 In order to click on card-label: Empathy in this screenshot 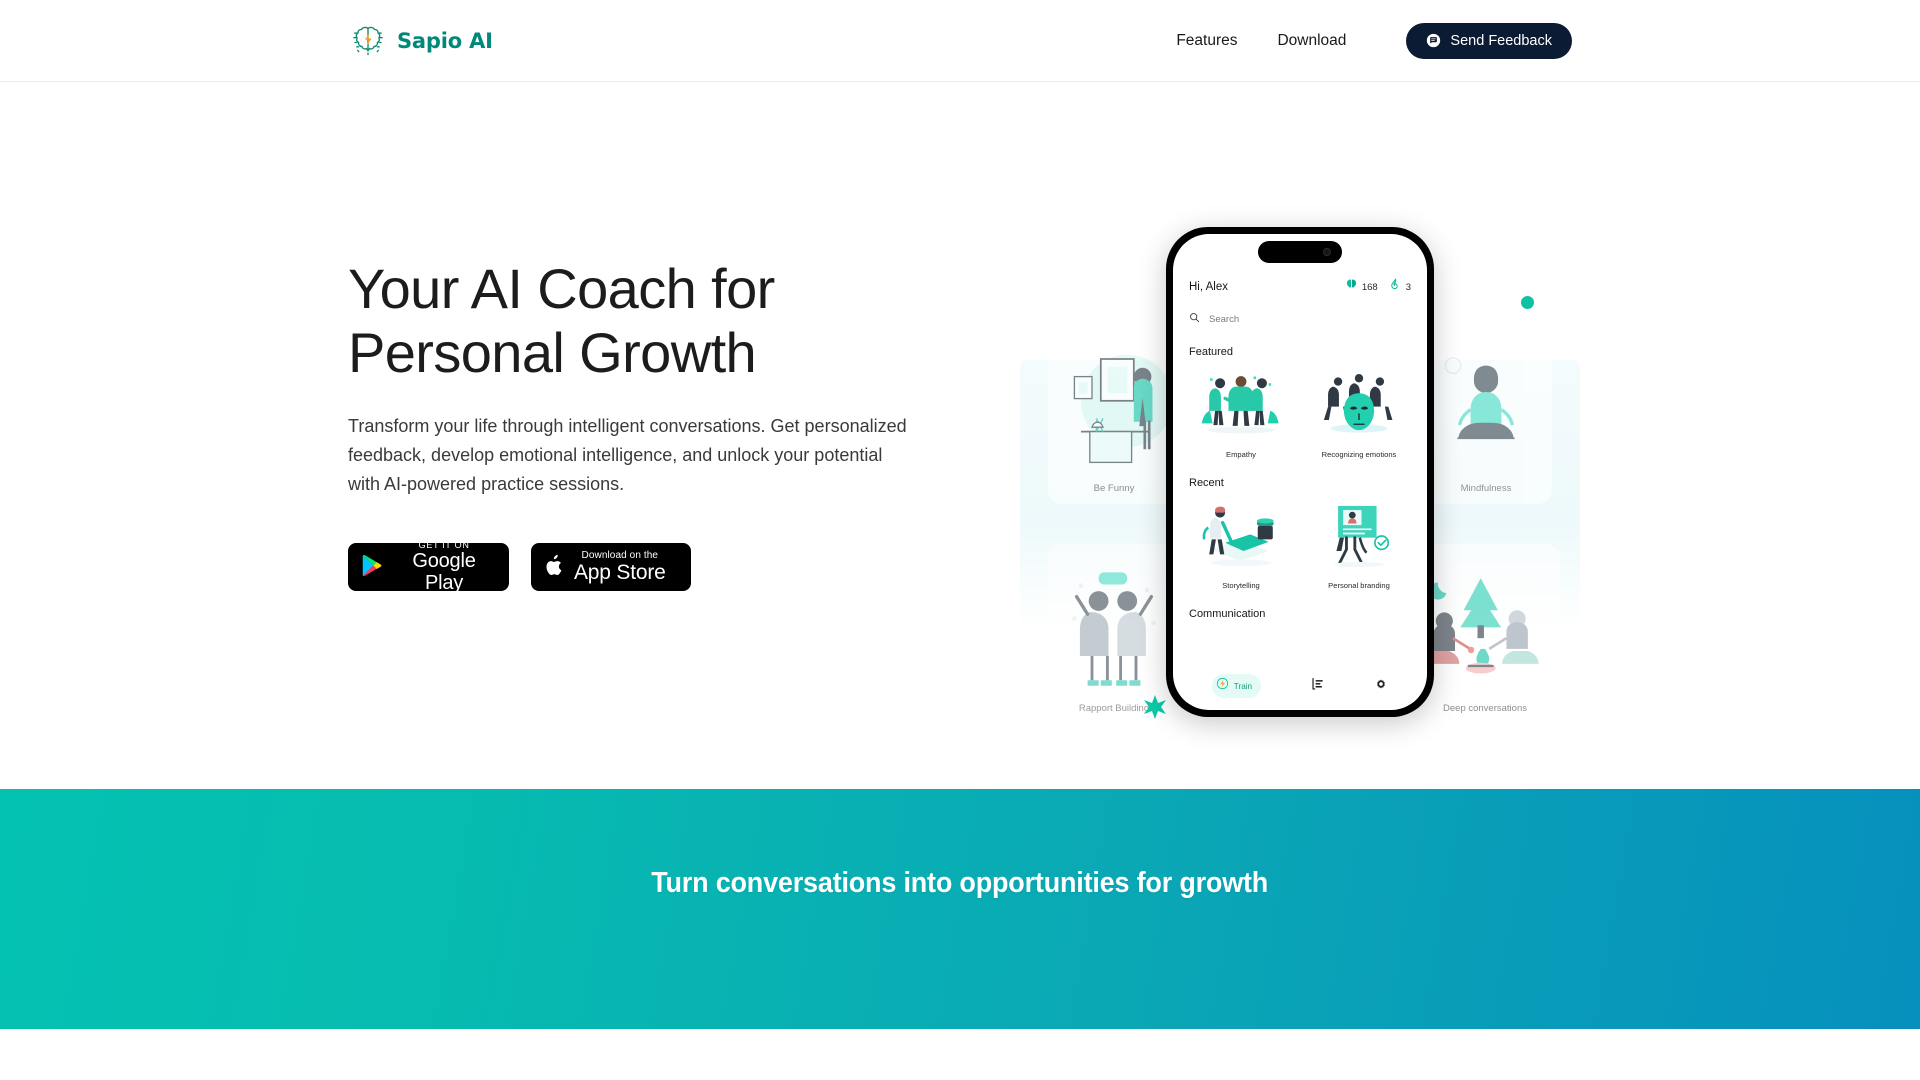, I will do `click(1241, 454)`.